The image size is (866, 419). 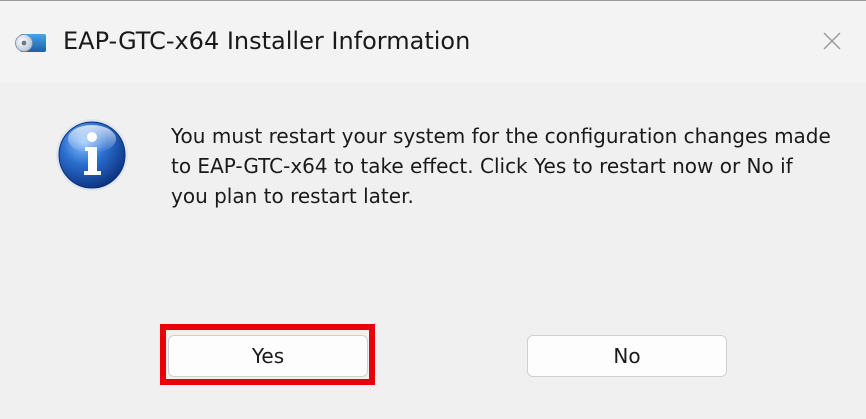 I want to click on yes-button: Yes, so click(x=268, y=356).